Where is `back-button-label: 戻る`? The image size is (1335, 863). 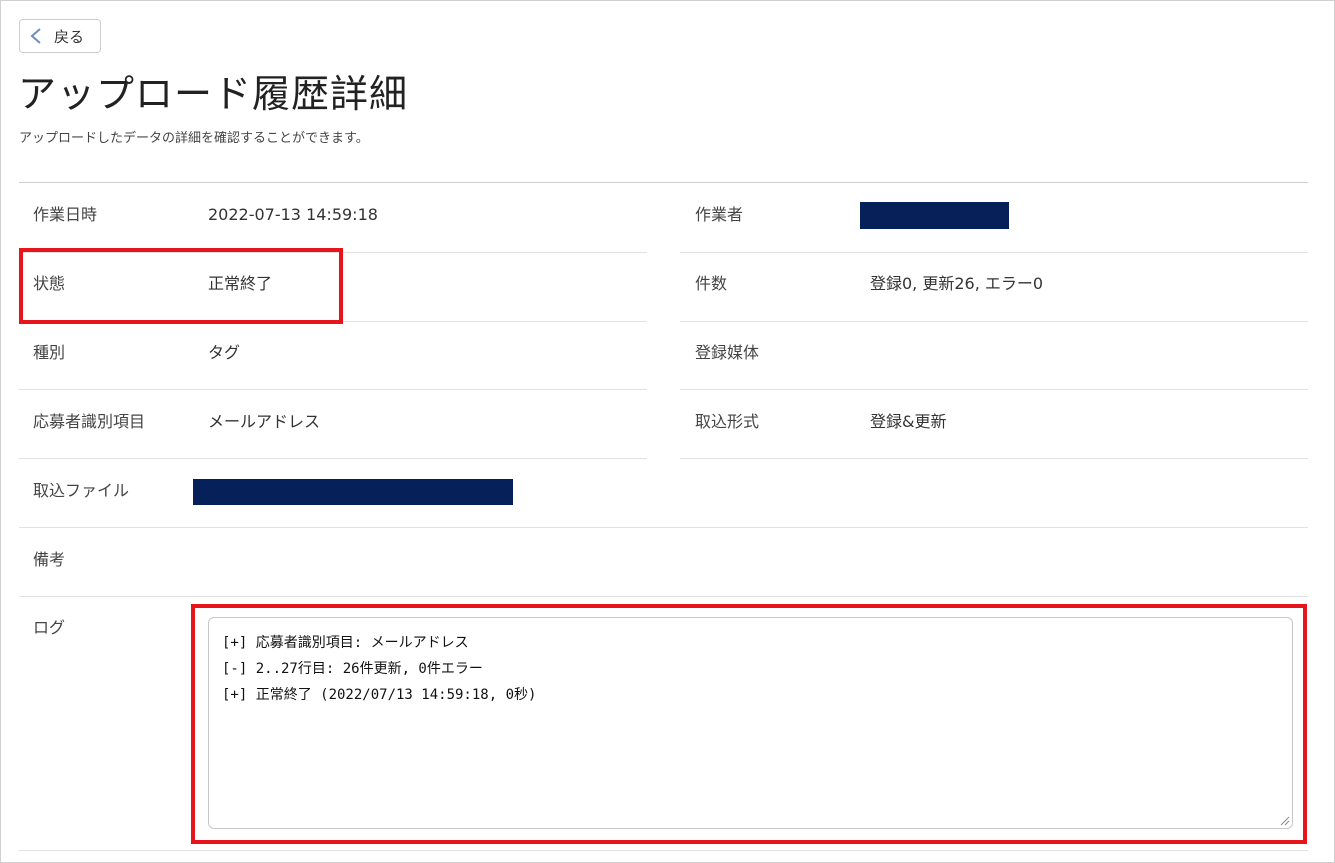 back-button-label: 戻る is located at coordinates (69, 37).